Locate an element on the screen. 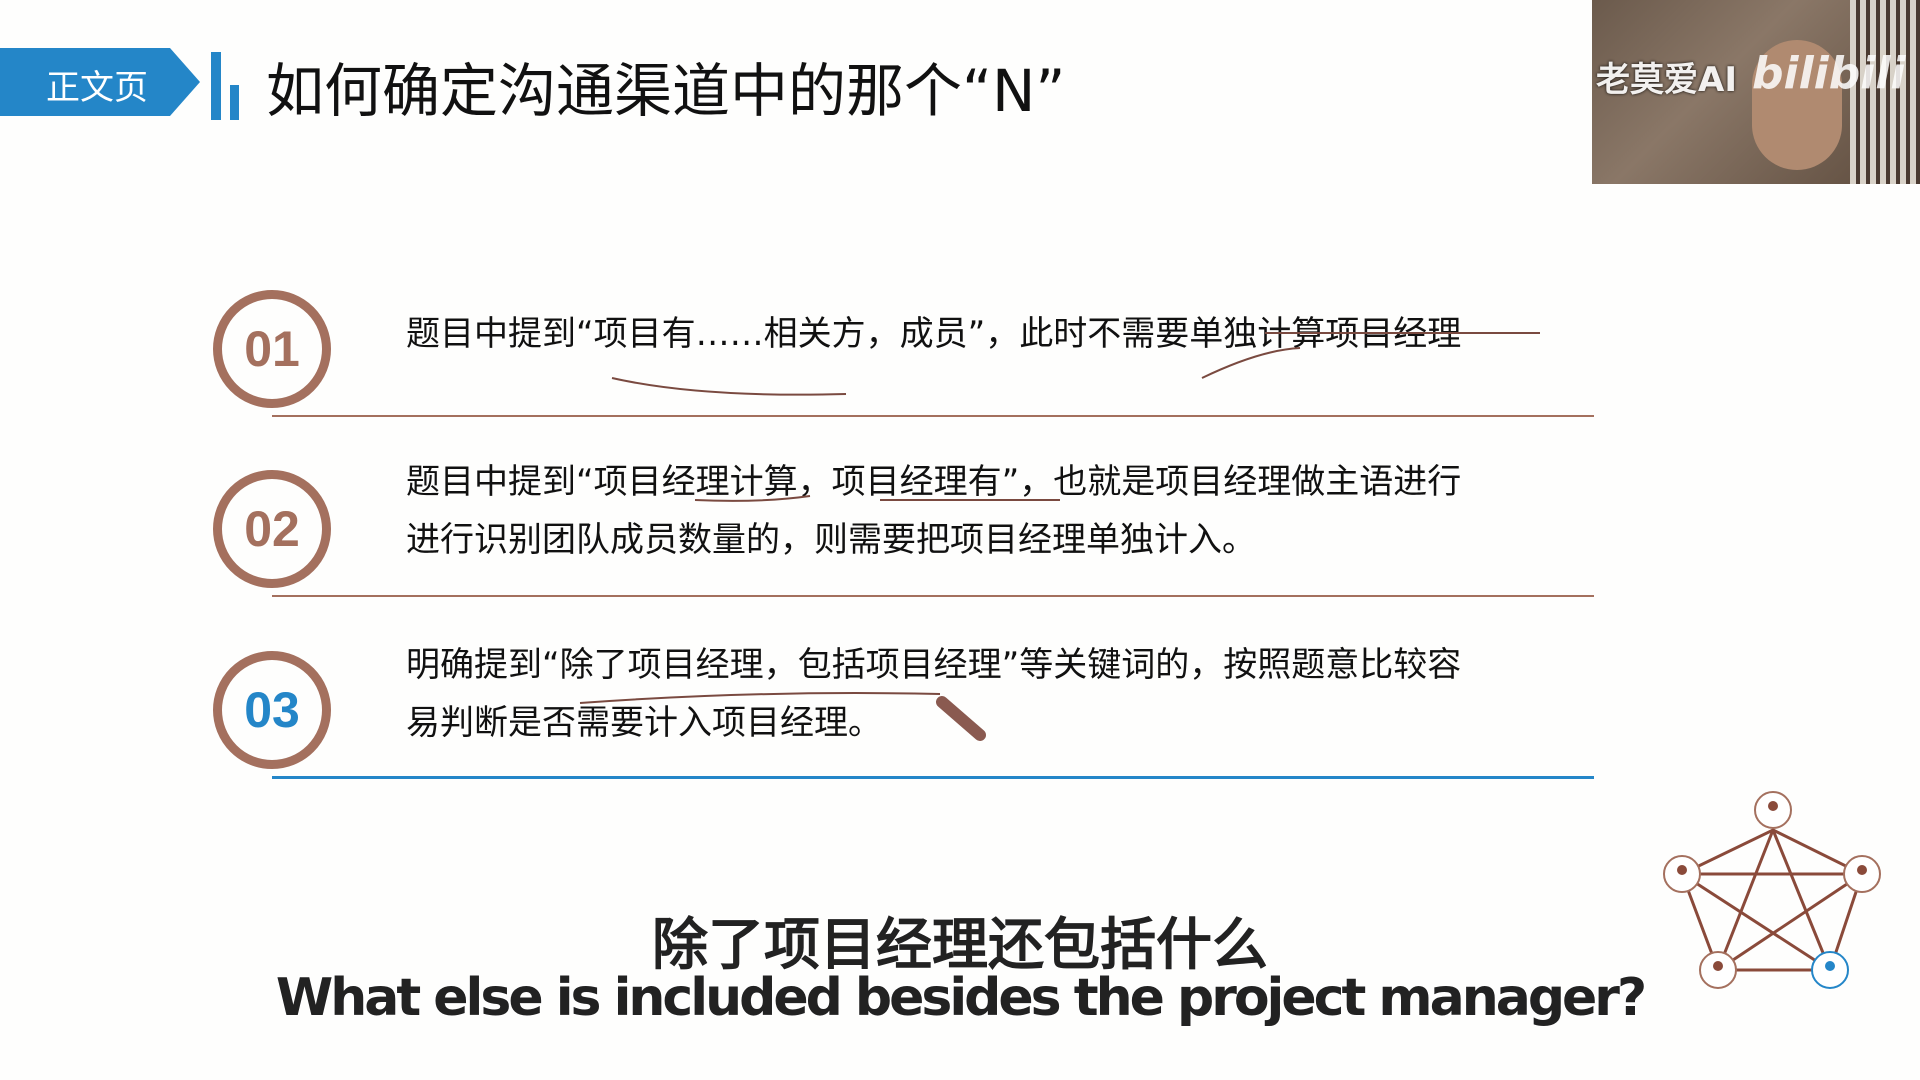 The width and height of the screenshot is (1920, 1080). bilibili-logo: bilibili is located at coordinates (1829, 73).